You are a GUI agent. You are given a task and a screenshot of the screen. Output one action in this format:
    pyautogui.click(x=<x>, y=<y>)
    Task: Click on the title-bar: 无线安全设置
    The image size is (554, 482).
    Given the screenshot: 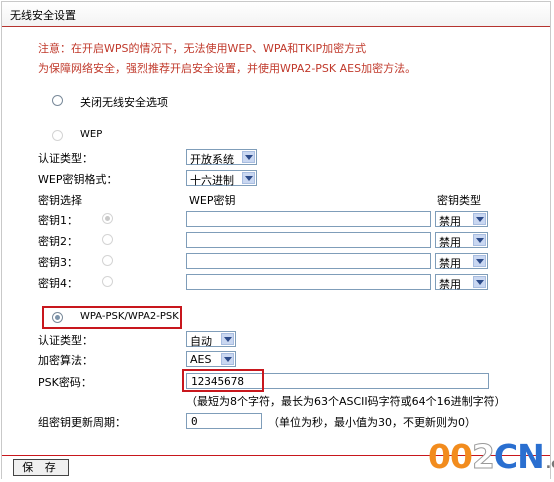 What is the action you would take?
    pyautogui.click(x=276, y=14)
    